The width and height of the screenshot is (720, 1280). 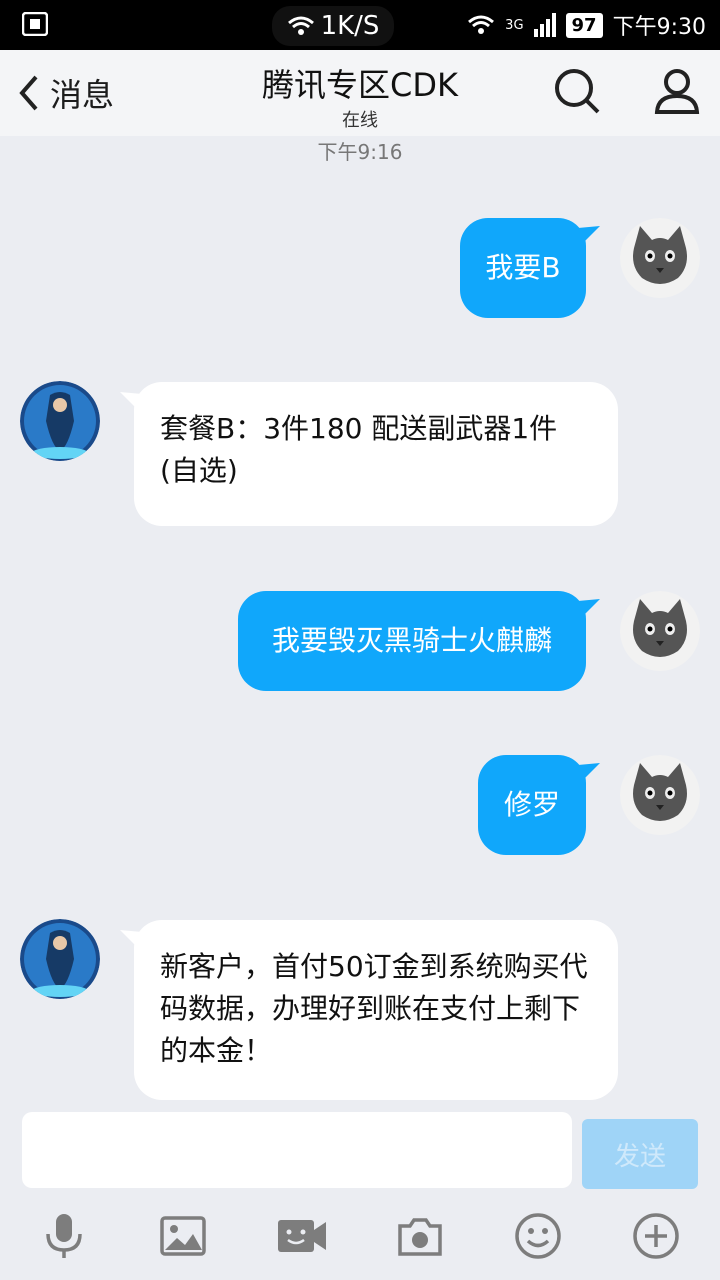 I want to click on message-text: 我要毁灭黑骑士火麒麟, so click(x=411, y=640).